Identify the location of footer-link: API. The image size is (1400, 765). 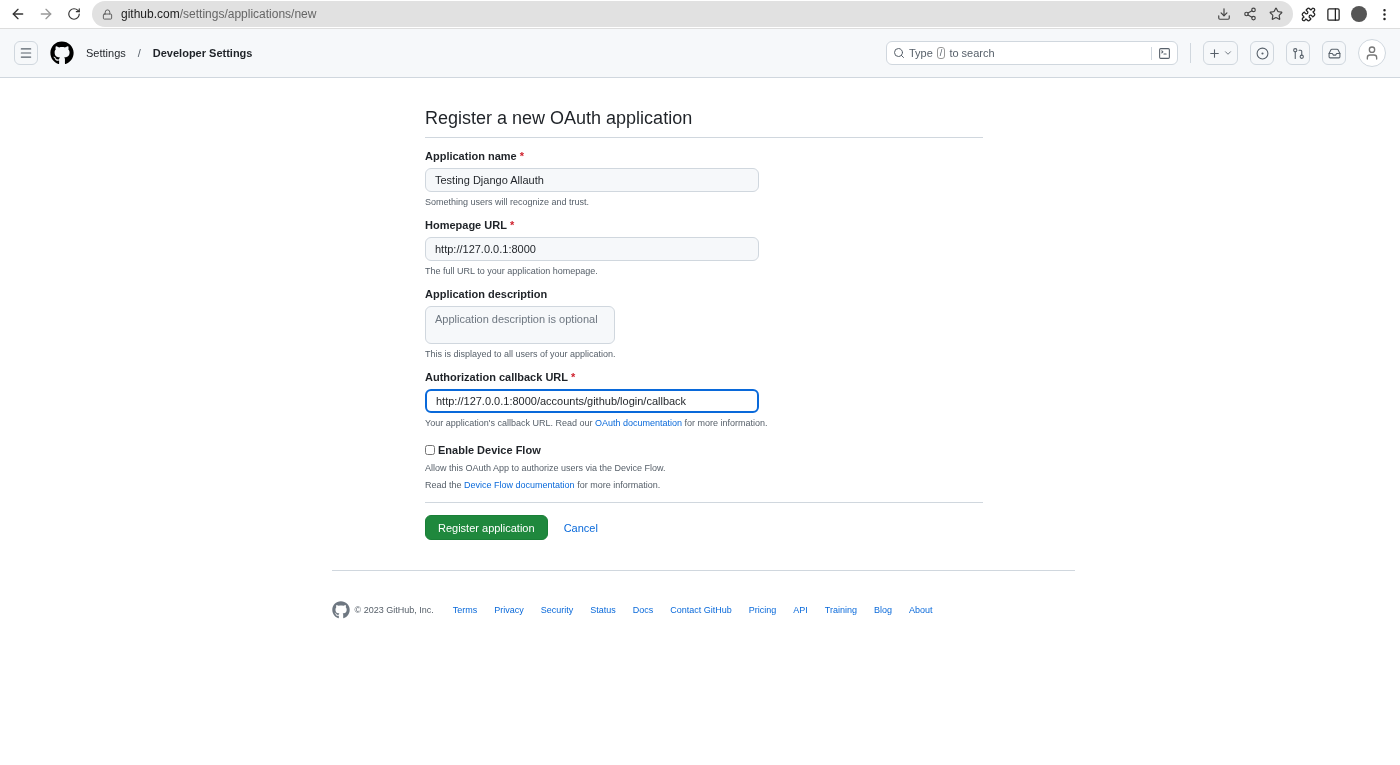
(800, 610).